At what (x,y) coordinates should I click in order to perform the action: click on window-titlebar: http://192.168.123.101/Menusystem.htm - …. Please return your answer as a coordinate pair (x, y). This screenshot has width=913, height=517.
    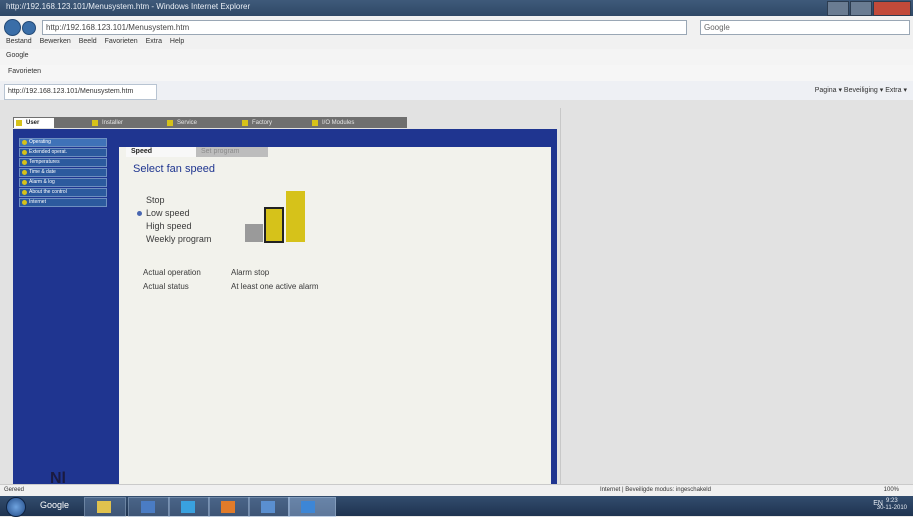
    Looking at the image, I should click on (456, 8).